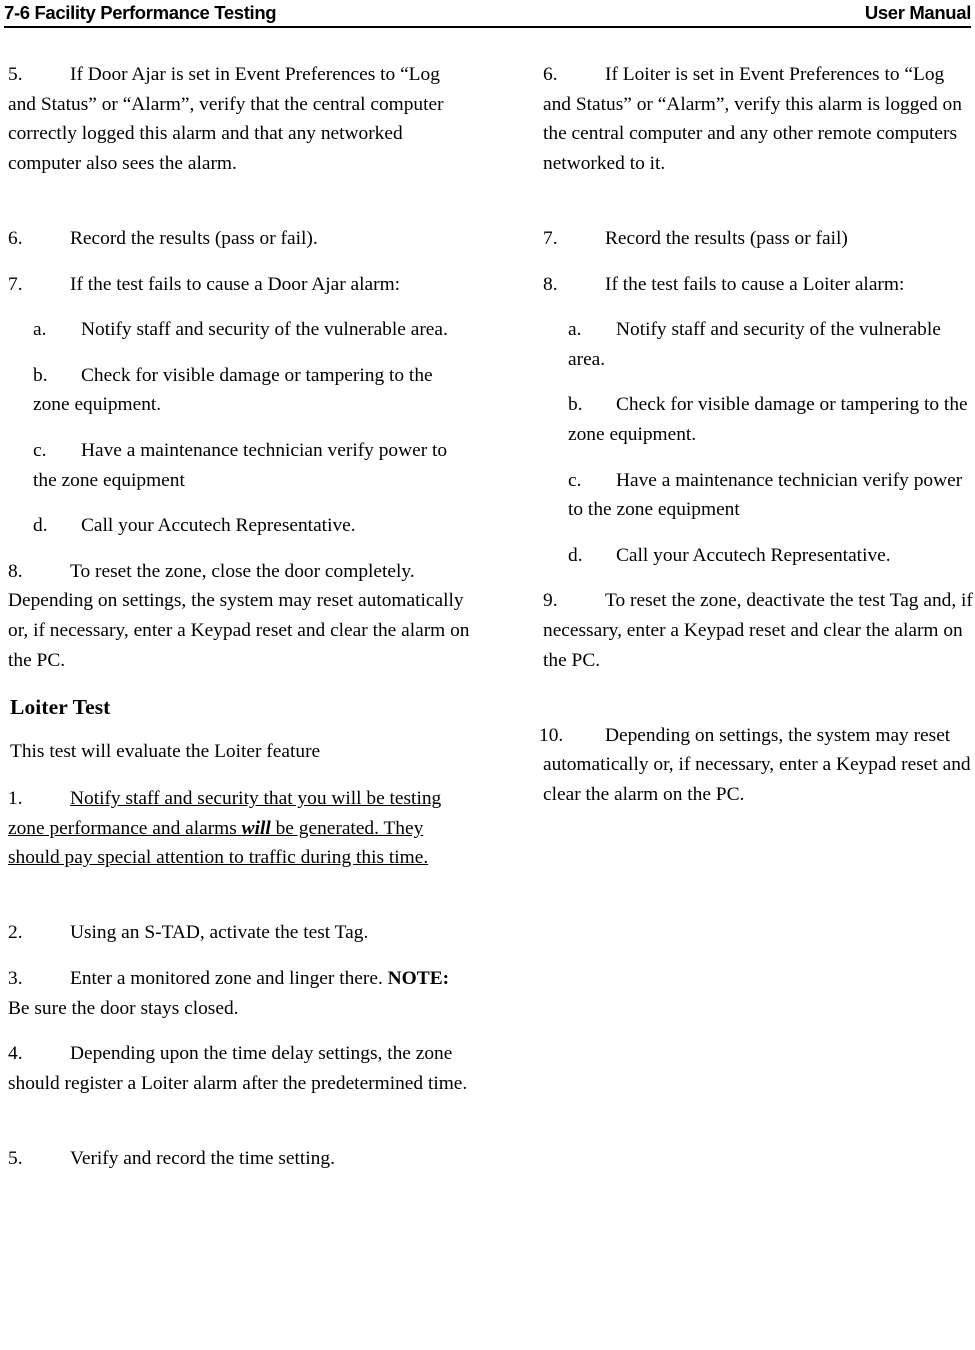 Image resolution: width=975 pixels, height=1350 pixels. What do you see at coordinates (123, 1008) in the screenshot?
I see `note-text: Be sure the door stays closed.` at bounding box center [123, 1008].